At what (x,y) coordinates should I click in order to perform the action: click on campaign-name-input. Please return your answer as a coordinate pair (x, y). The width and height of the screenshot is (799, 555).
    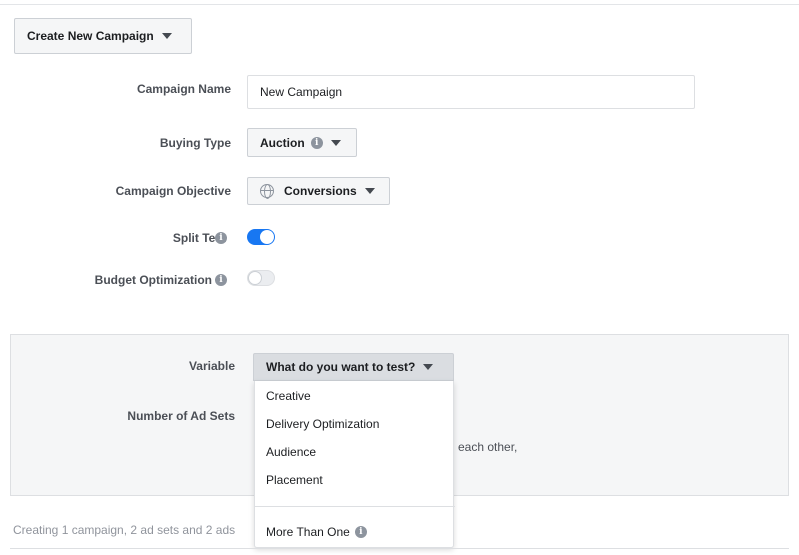
    Looking at the image, I should click on (471, 92).